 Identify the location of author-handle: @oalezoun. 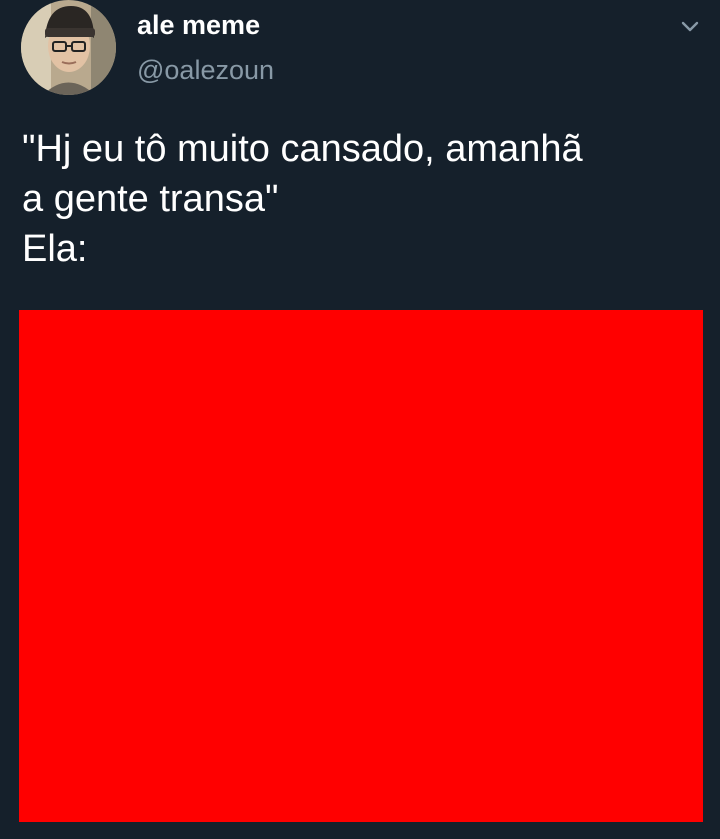
(205, 70).